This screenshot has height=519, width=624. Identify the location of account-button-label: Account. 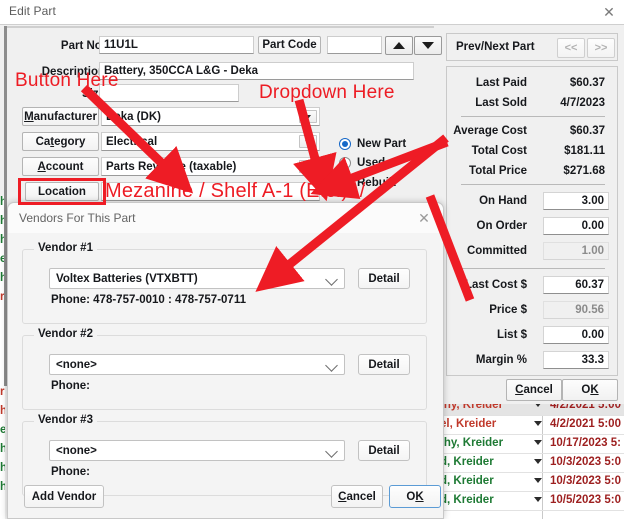
(60, 166).